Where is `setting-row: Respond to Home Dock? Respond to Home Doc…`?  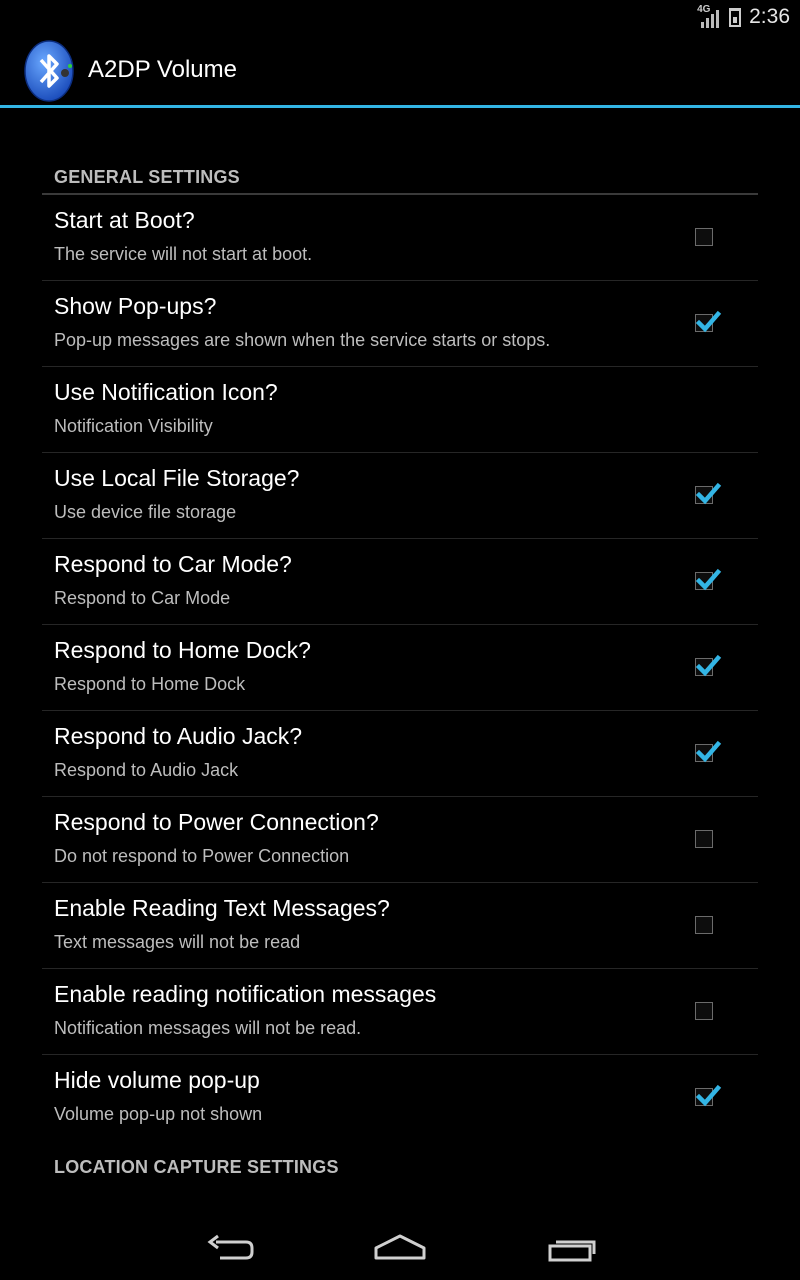 setting-row: Respond to Home Dock? Respond to Home Doc… is located at coordinates (400, 668).